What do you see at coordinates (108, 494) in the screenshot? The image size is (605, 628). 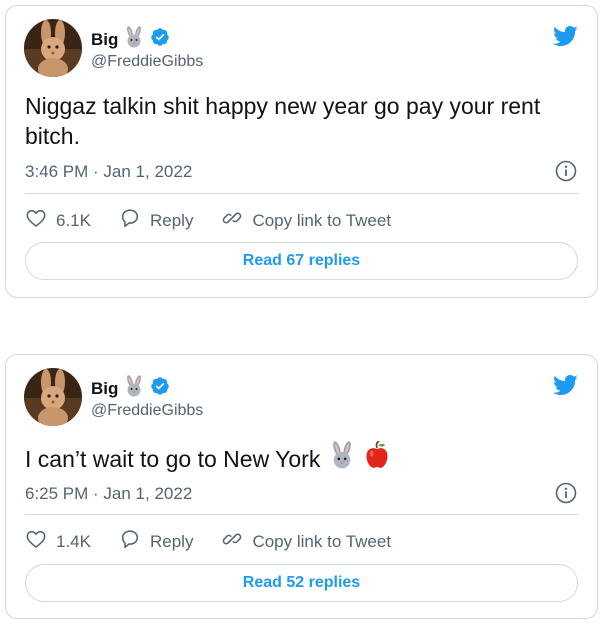 I see `tweet-timestamp: 6:25 PM · Jan 1, 2022` at bounding box center [108, 494].